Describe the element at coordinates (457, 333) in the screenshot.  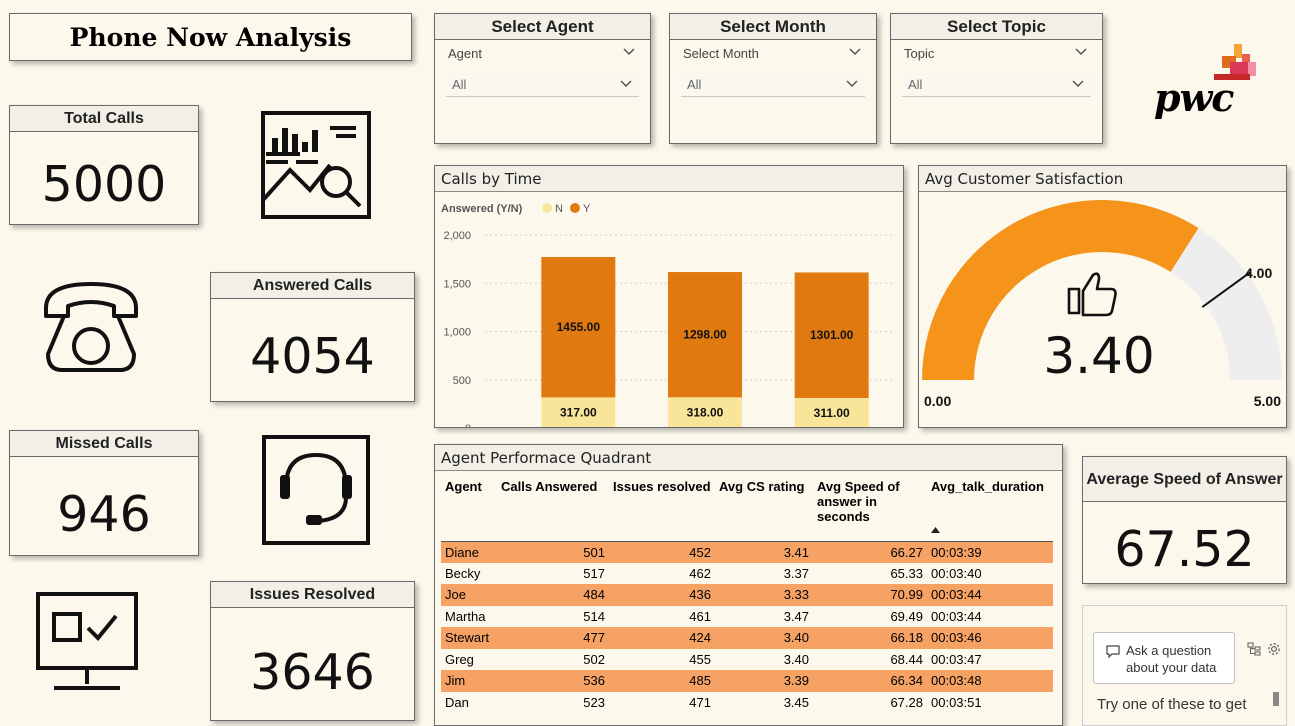
I see `y-tick-label: 1,000` at that location.